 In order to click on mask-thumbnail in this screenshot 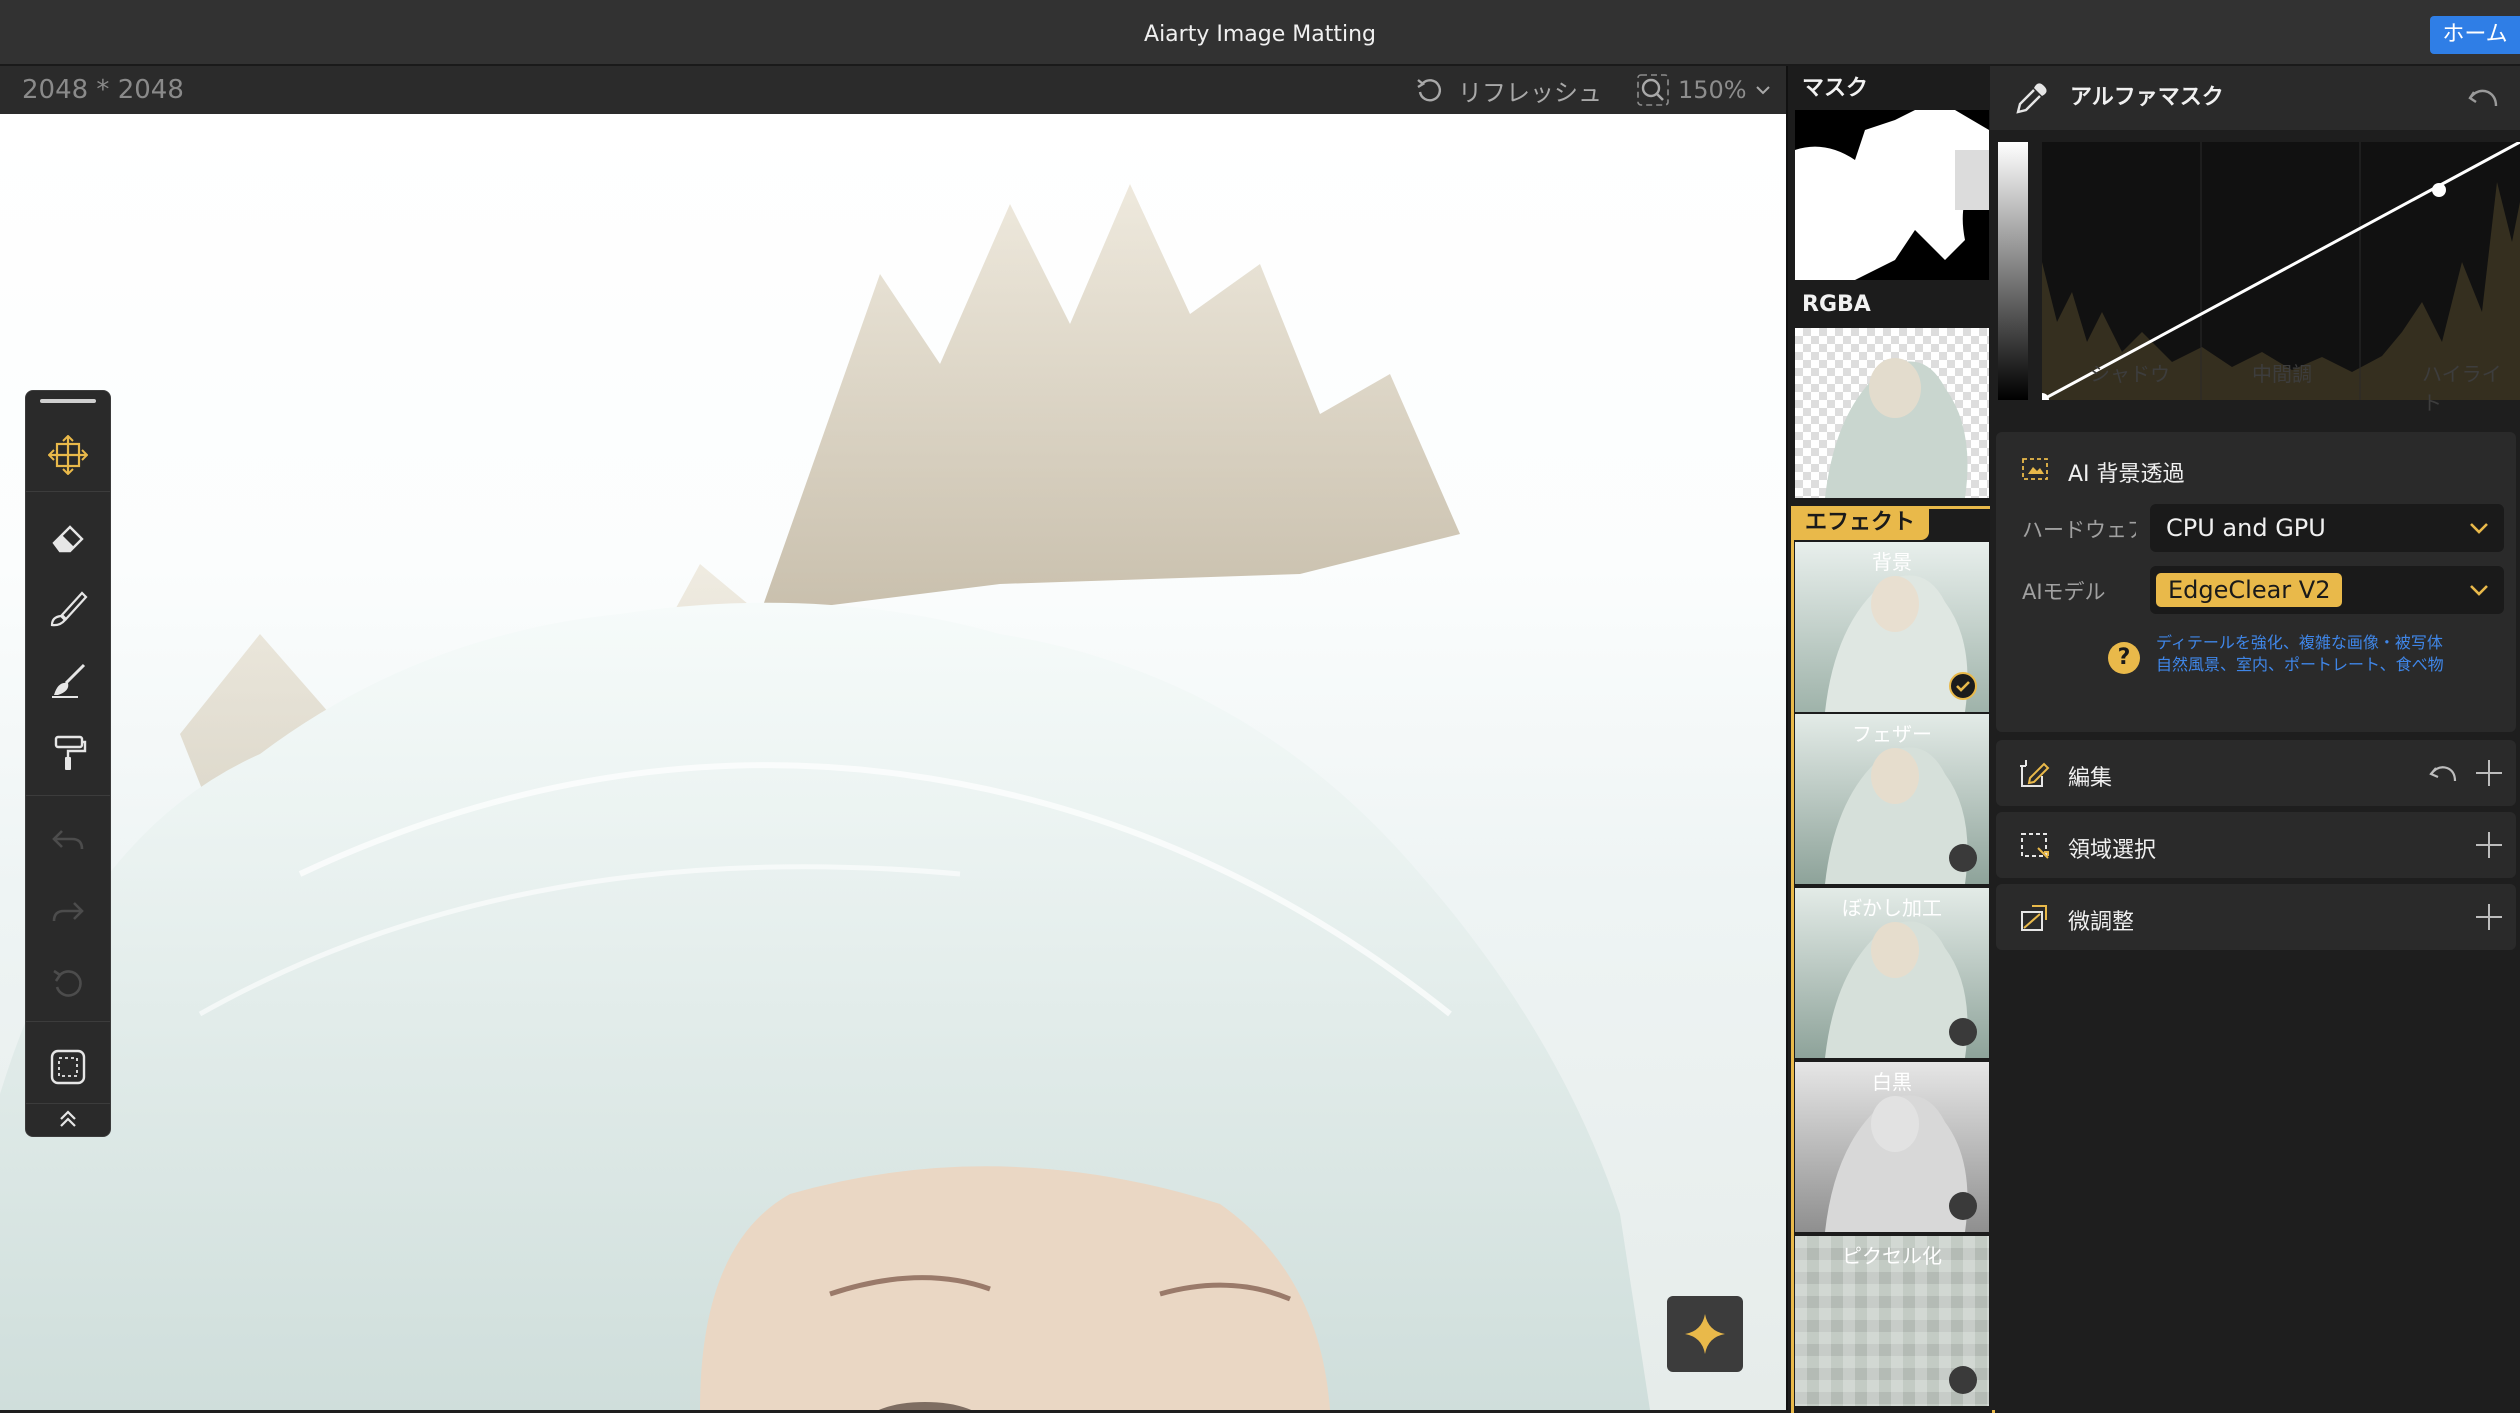, I will do `click(1892, 195)`.